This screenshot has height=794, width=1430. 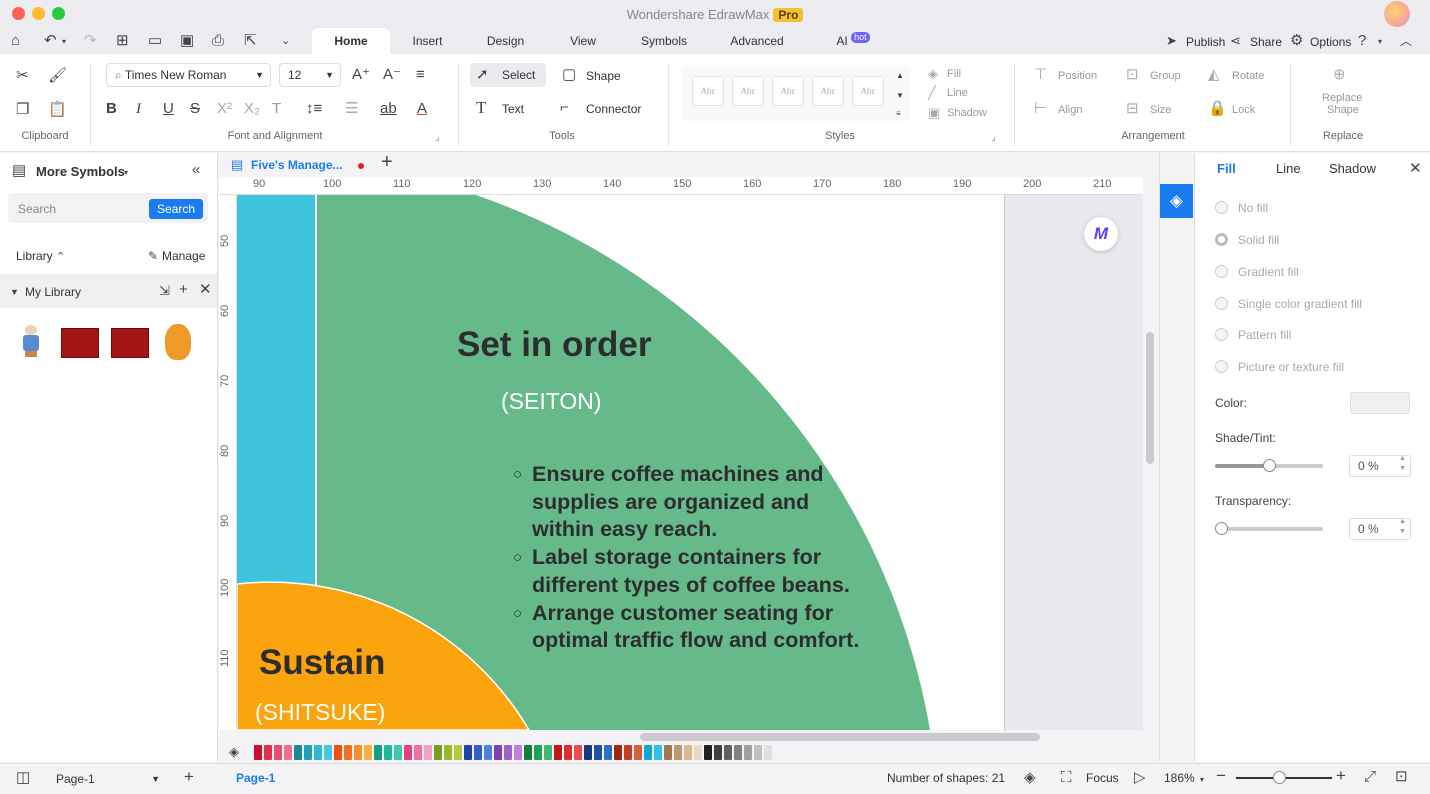 I want to click on font-family-select: ⌕ Times New Roman ▼, so click(x=188, y=75).